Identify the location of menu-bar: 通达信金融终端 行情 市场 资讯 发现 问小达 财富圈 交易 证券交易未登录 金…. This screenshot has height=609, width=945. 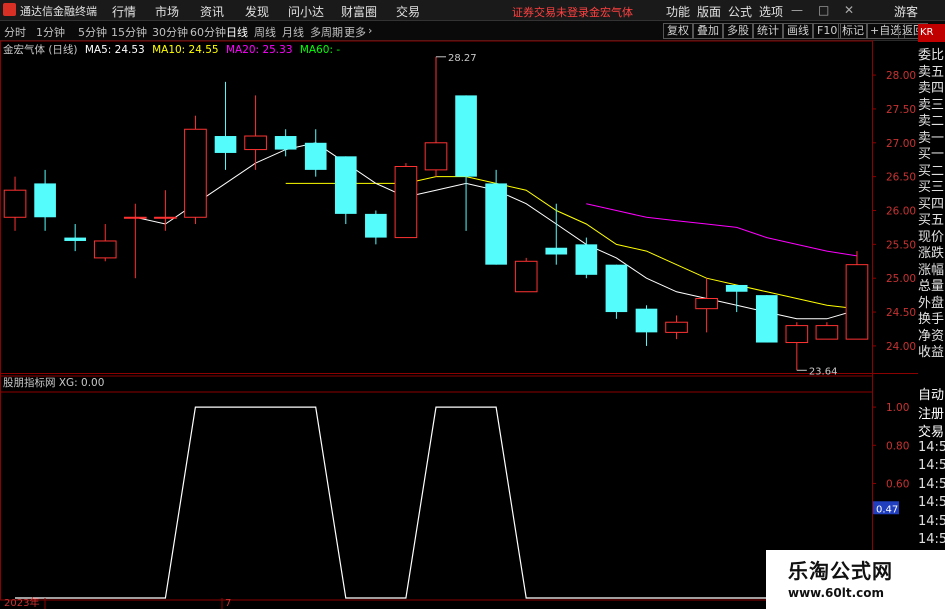
(472, 10).